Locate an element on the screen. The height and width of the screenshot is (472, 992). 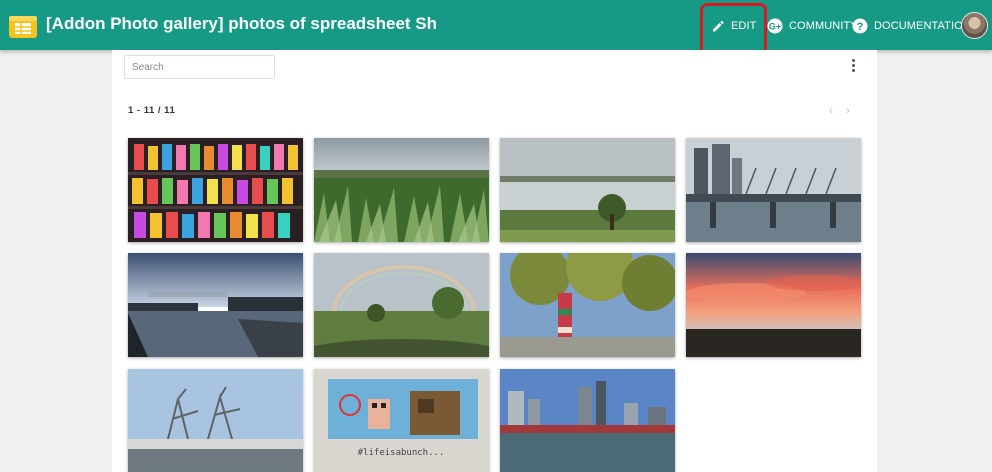
google-plus-icon: G+ is located at coordinates (775, 26).